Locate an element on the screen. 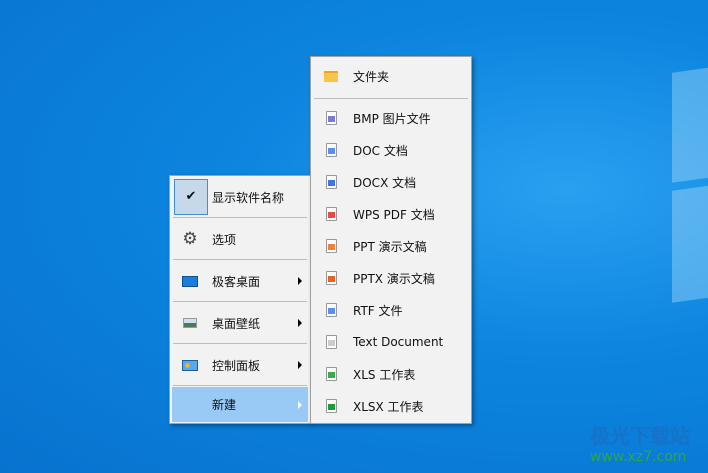 This screenshot has height=473, width=708. watermark-url: www.xz7.com is located at coordinates (638, 457).